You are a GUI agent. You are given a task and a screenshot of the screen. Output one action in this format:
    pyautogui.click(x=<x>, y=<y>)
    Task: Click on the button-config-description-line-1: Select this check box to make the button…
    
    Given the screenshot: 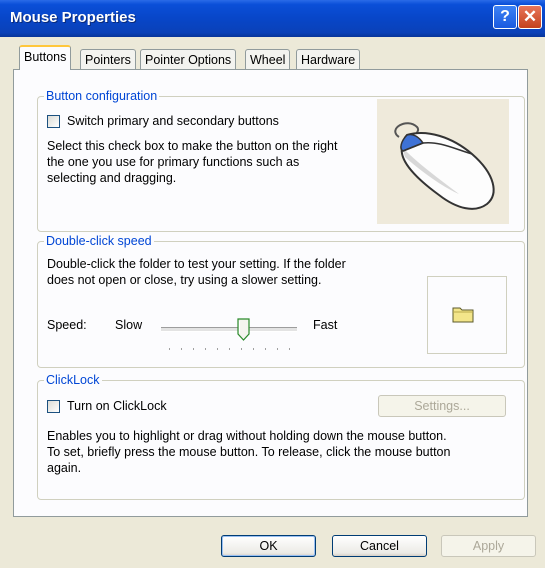 What is the action you would take?
    pyautogui.click(x=192, y=146)
    